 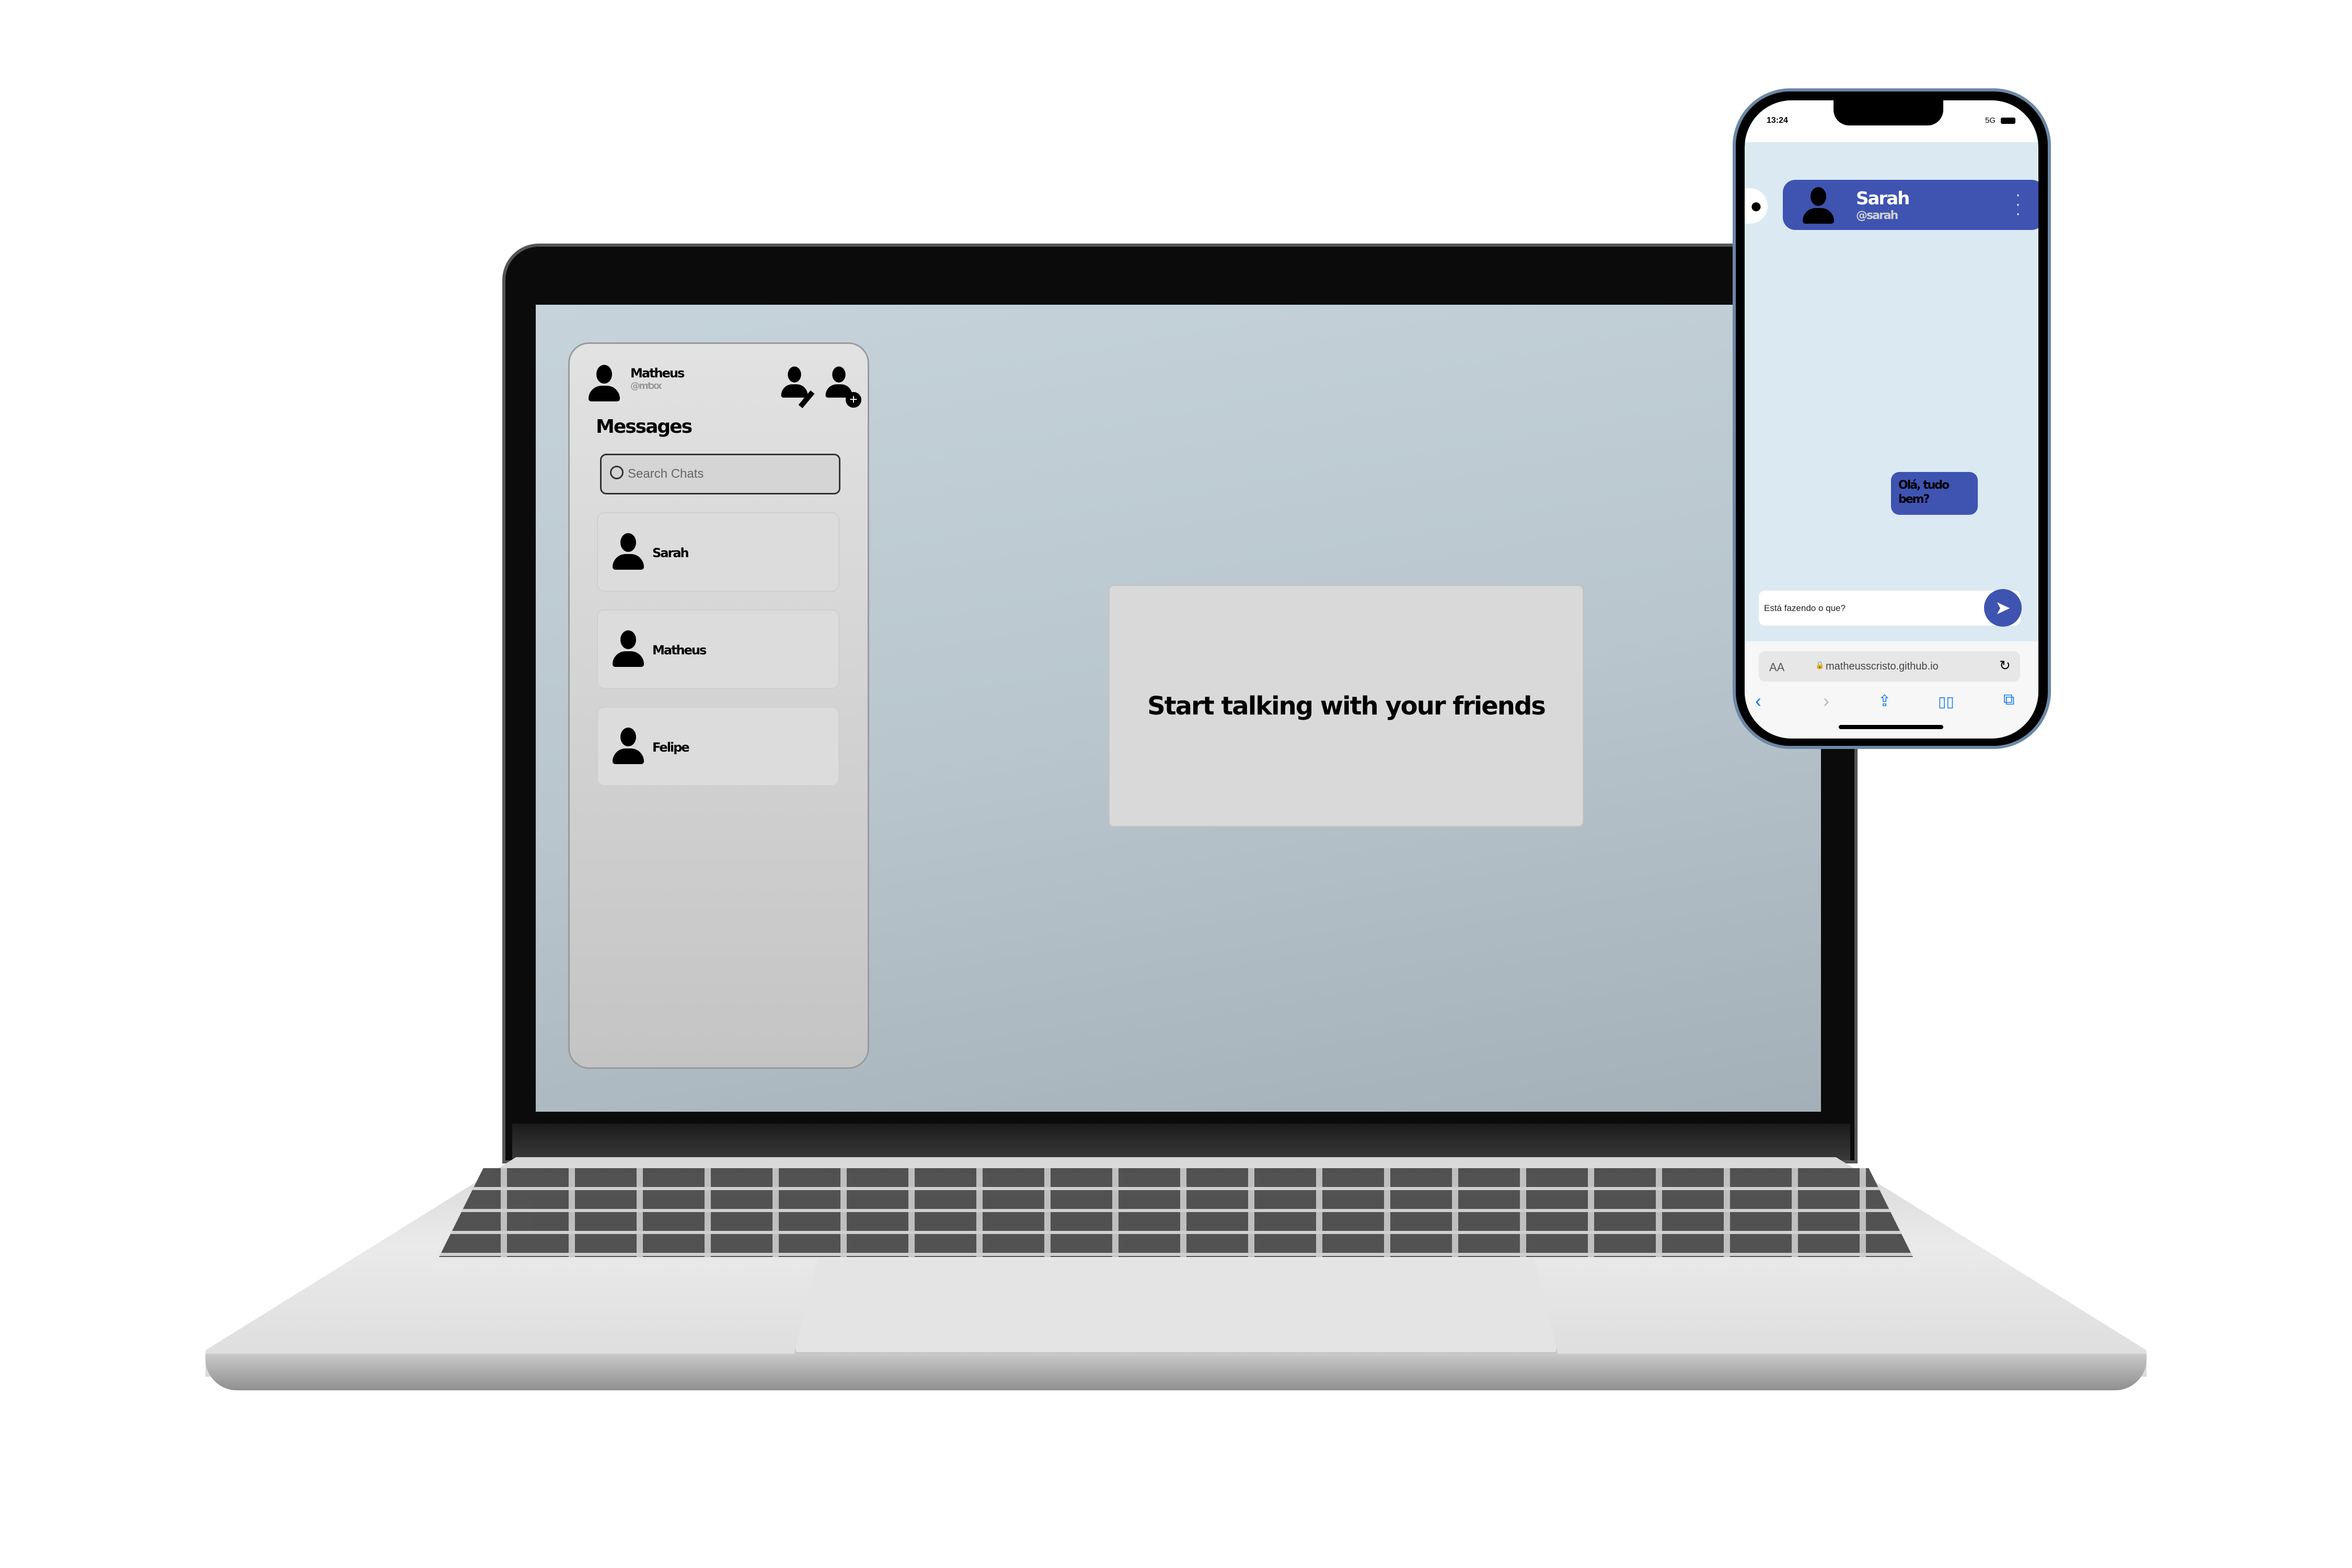 I want to click on search-chats-input: Search Chats, so click(x=720, y=474).